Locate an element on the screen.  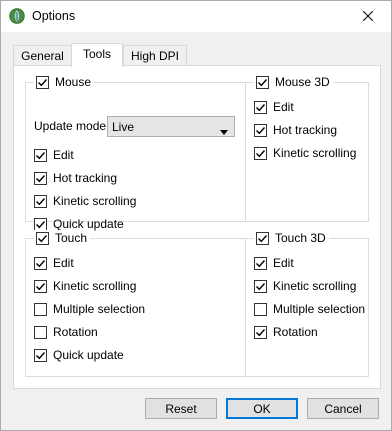
mouse-kinetic-scrolling-label: Kinetic scrolling is located at coordinates (95, 201).